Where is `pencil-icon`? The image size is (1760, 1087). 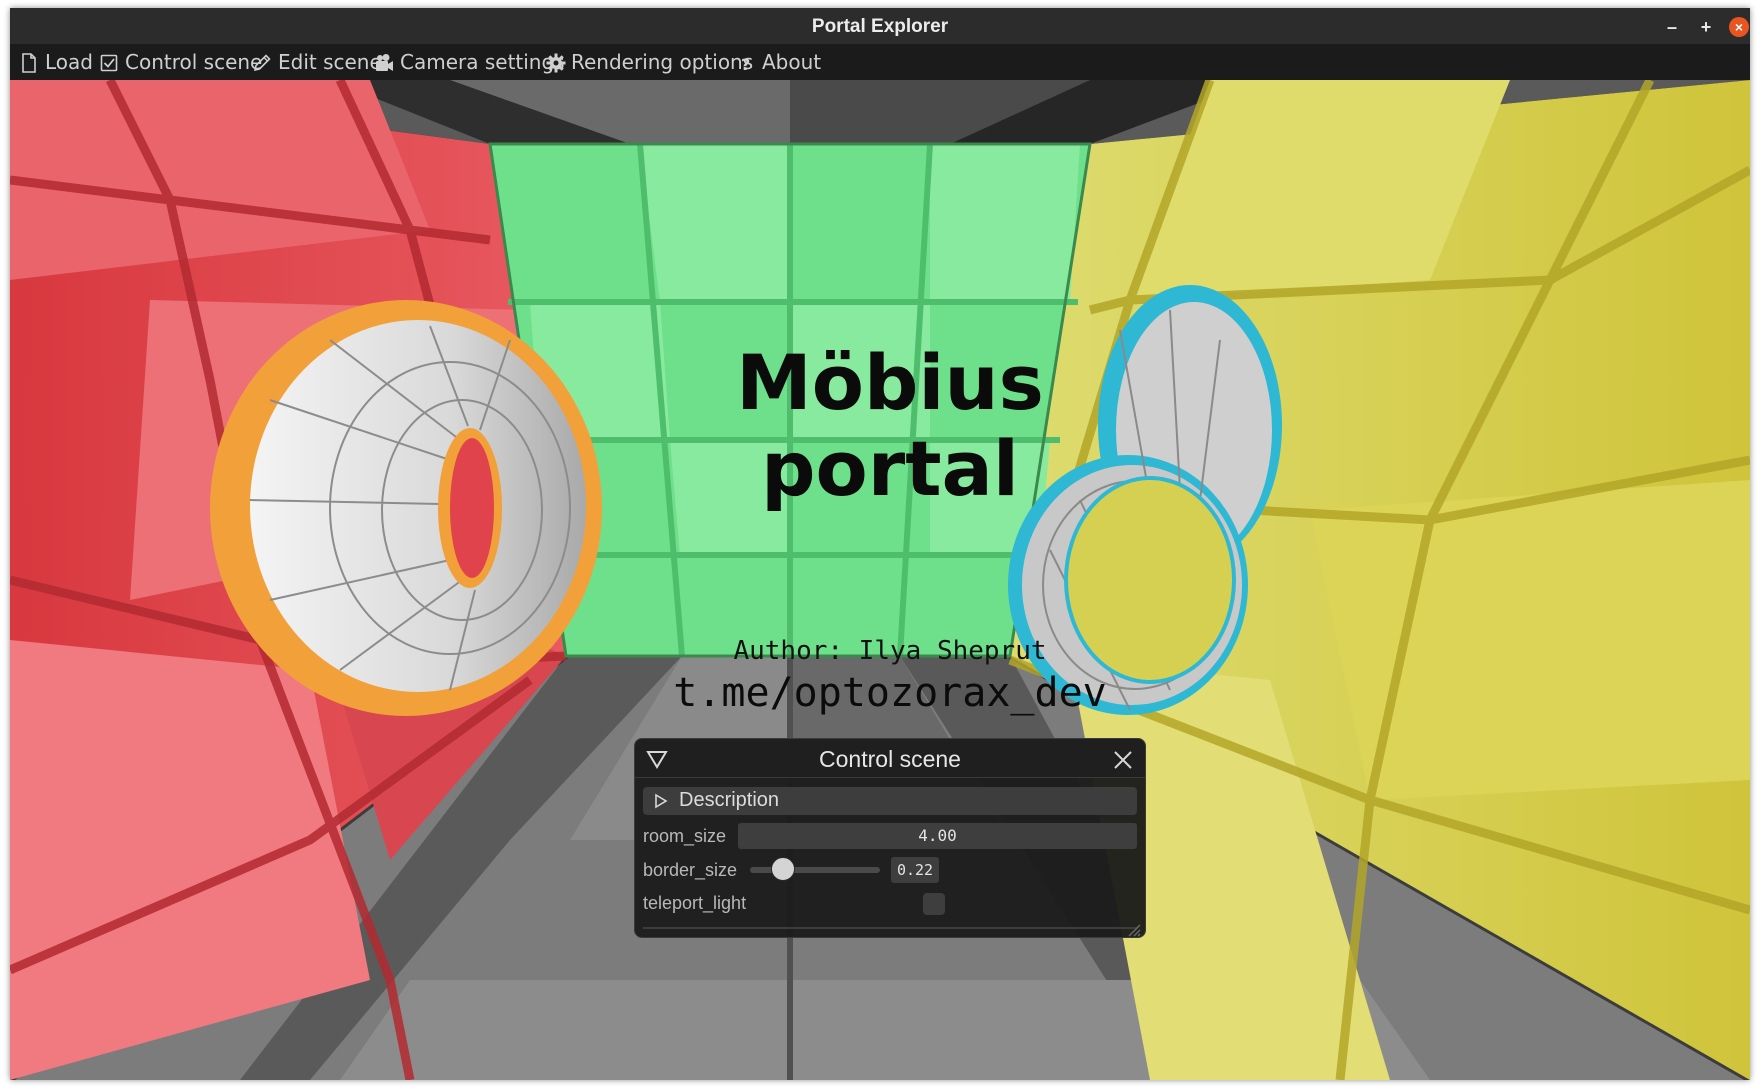
pencil-icon is located at coordinates (262, 63).